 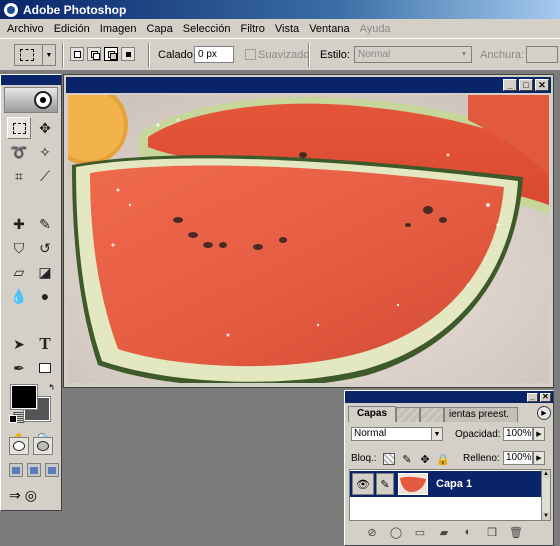 I want to click on tab-tool-presets: ientas preest., so click(x=481, y=414).